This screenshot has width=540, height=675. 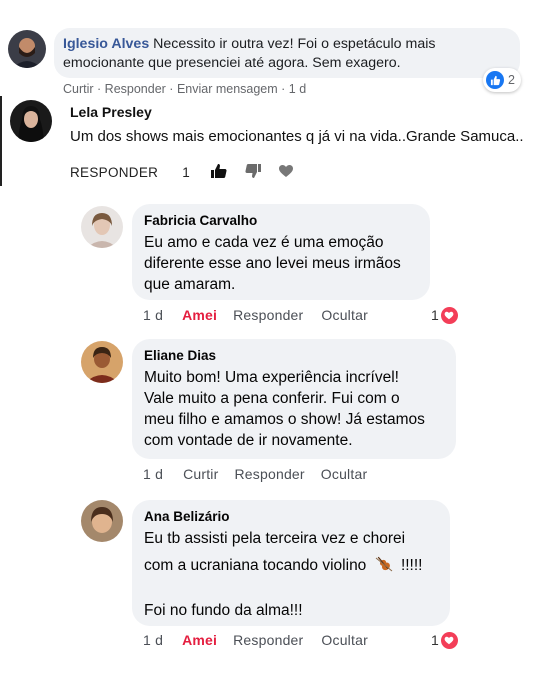 I want to click on reply-actions: 1 d Curtir Responder Ocultar, so click(x=255, y=474).